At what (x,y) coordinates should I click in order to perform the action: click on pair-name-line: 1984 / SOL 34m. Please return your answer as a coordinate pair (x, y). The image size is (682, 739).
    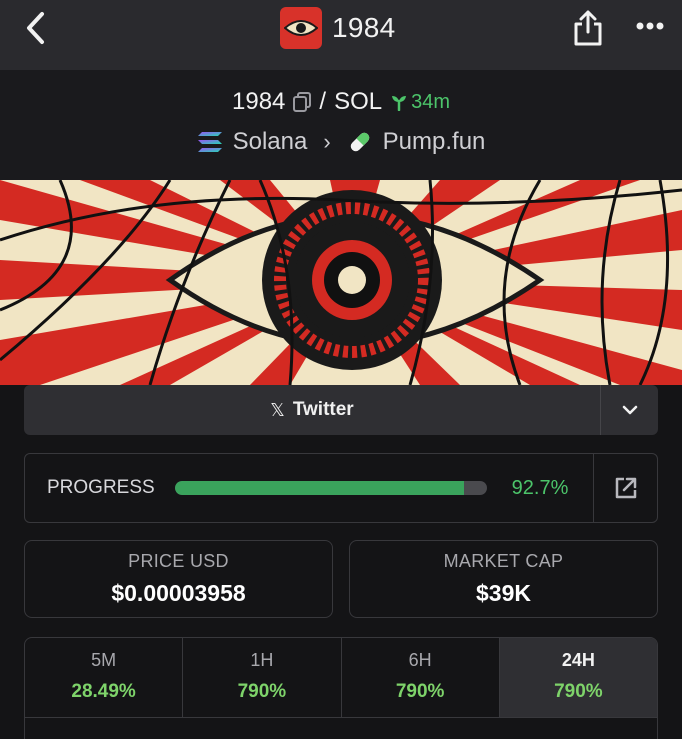
    Looking at the image, I should click on (341, 102).